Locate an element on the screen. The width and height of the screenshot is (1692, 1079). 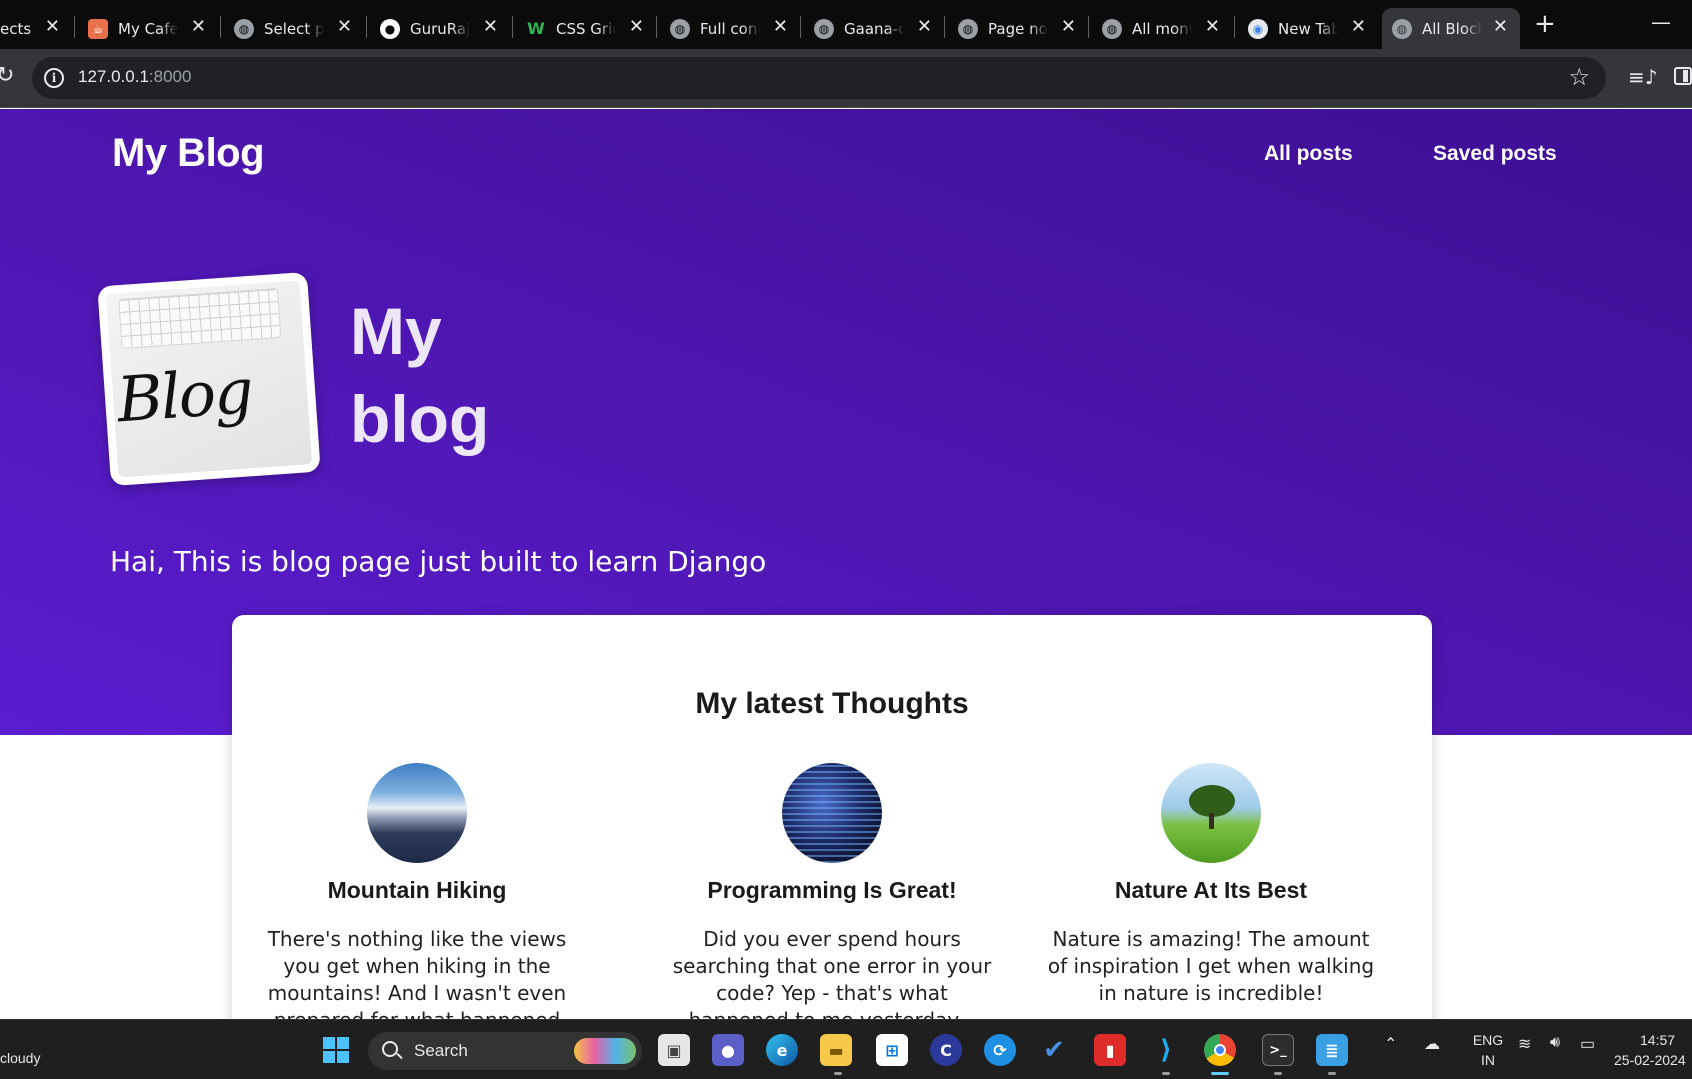
address-bar: i 127.0.0.1:8000 ☆ is located at coordinates (819, 78).